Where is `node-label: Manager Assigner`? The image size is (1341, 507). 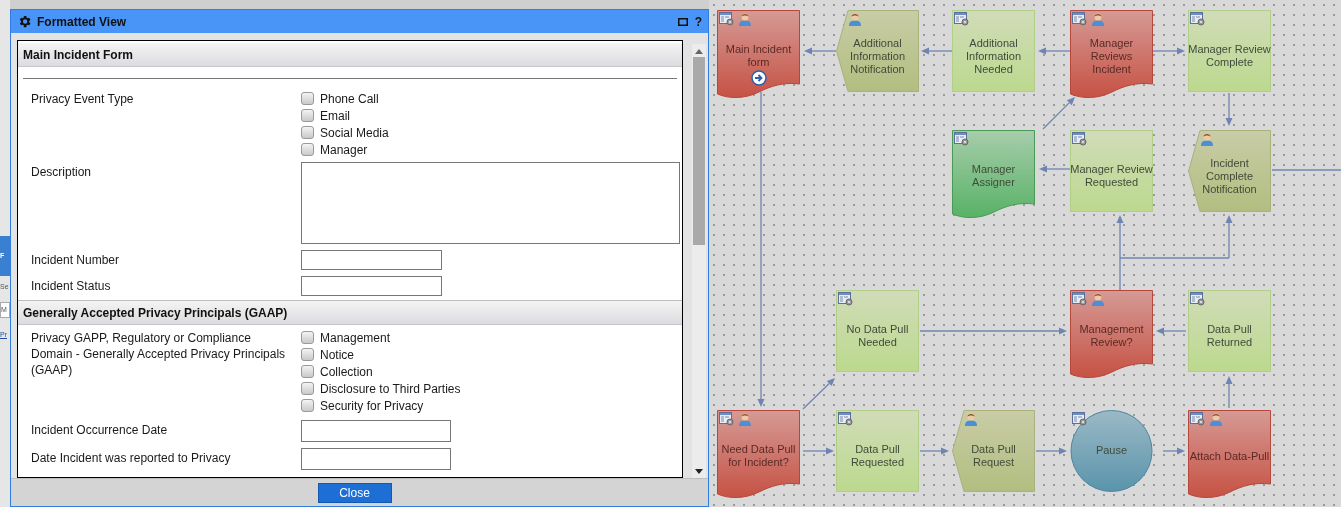 node-label: Manager Assigner is located at coordinates (993, 176).